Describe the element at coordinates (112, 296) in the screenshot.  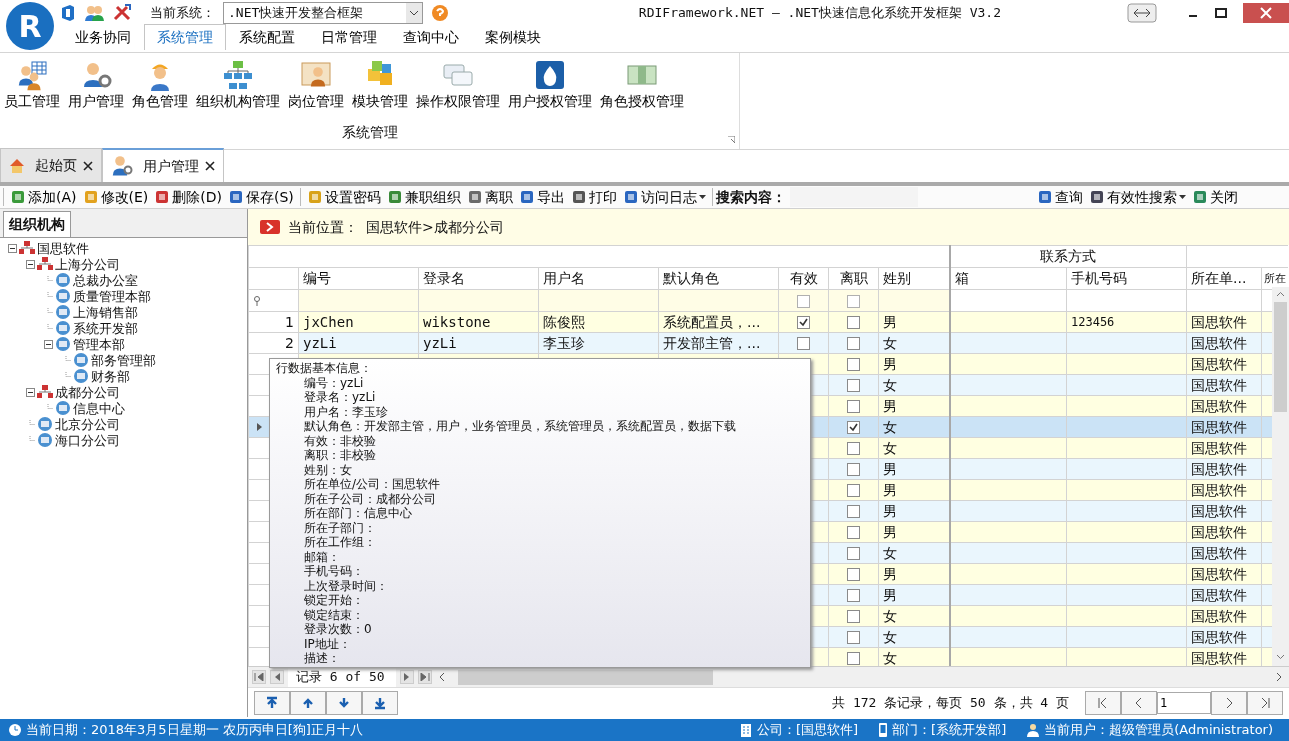
I see `tree-item: 质量管理本部` at that location.